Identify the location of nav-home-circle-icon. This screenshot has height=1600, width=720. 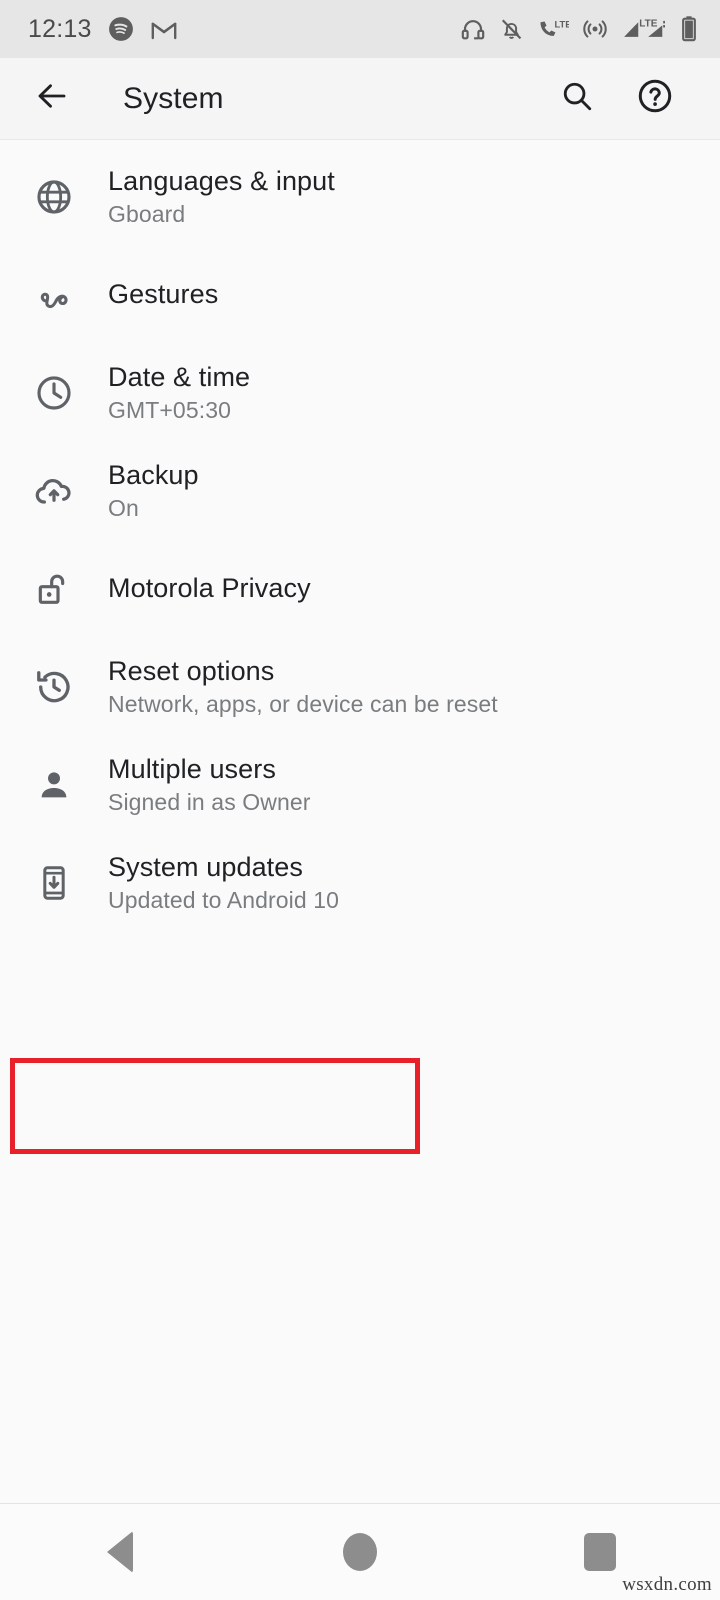
(360, 1552).